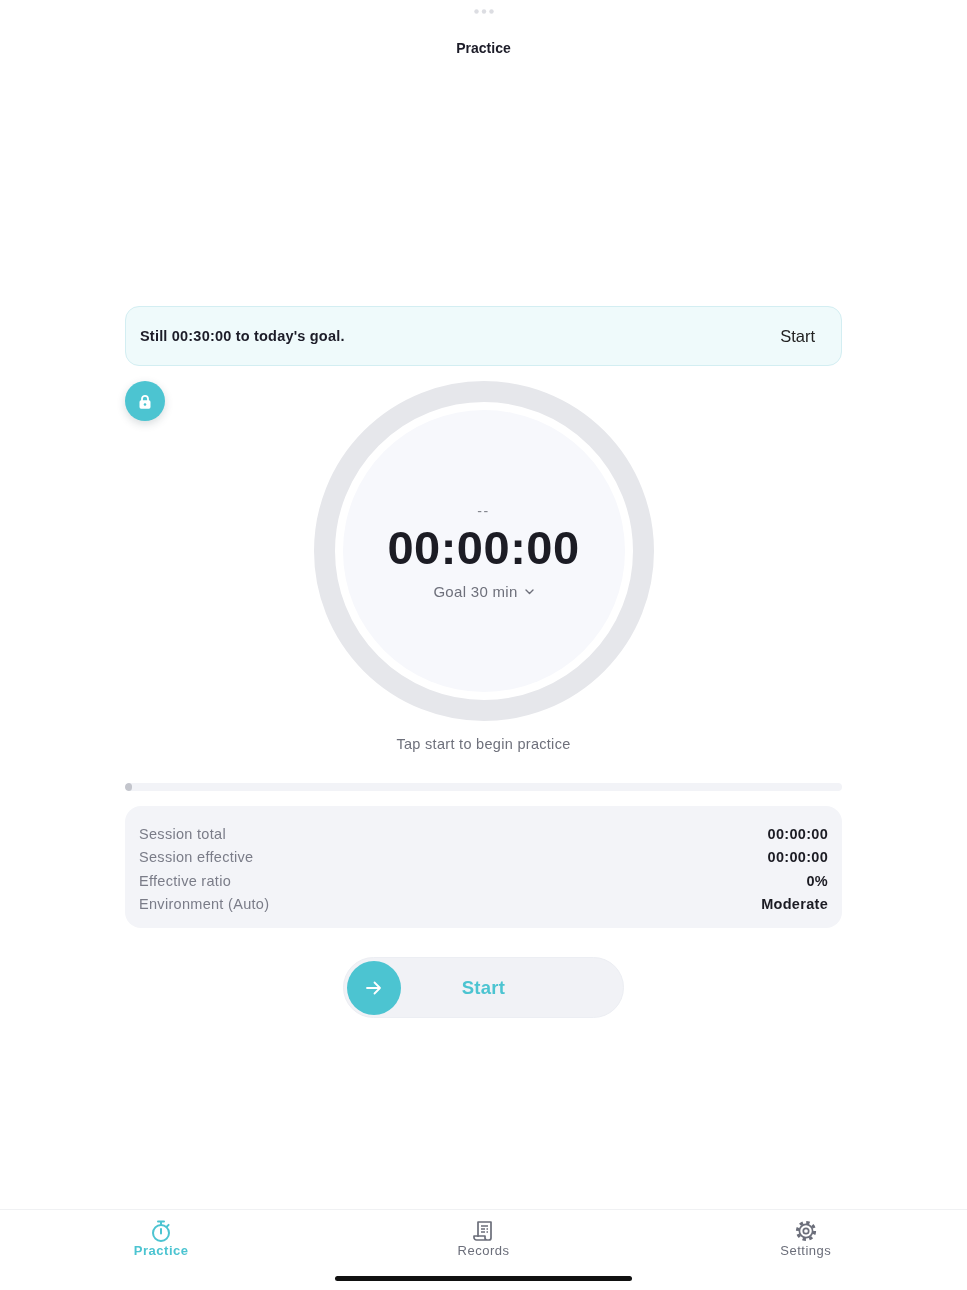 This screenshot has width=967, height=1290. What do you see at coordinates (483, 548) in the screenshot?
I see `elapsed-time: 00:00:00` at bounding box center [483, 548].